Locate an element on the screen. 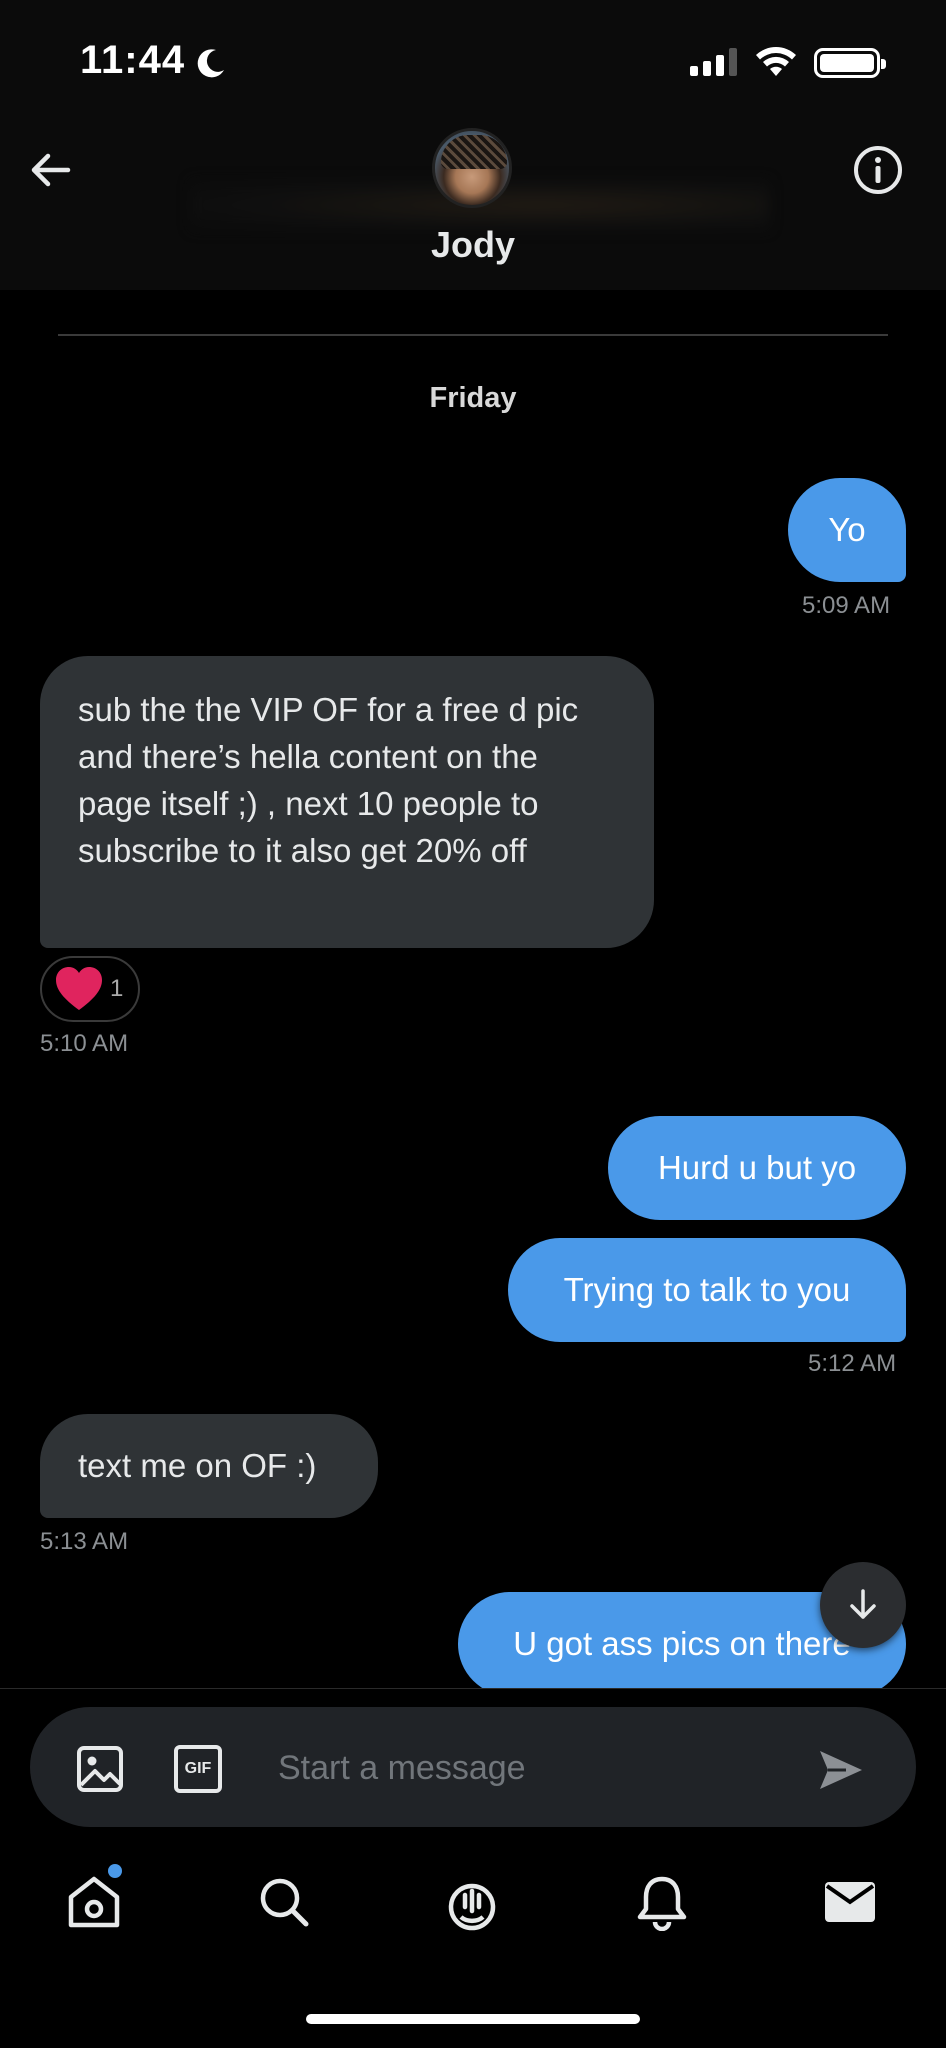 This screenshot has height=2048, width=946. info-circle-icon is located at coordinates (878, 170).